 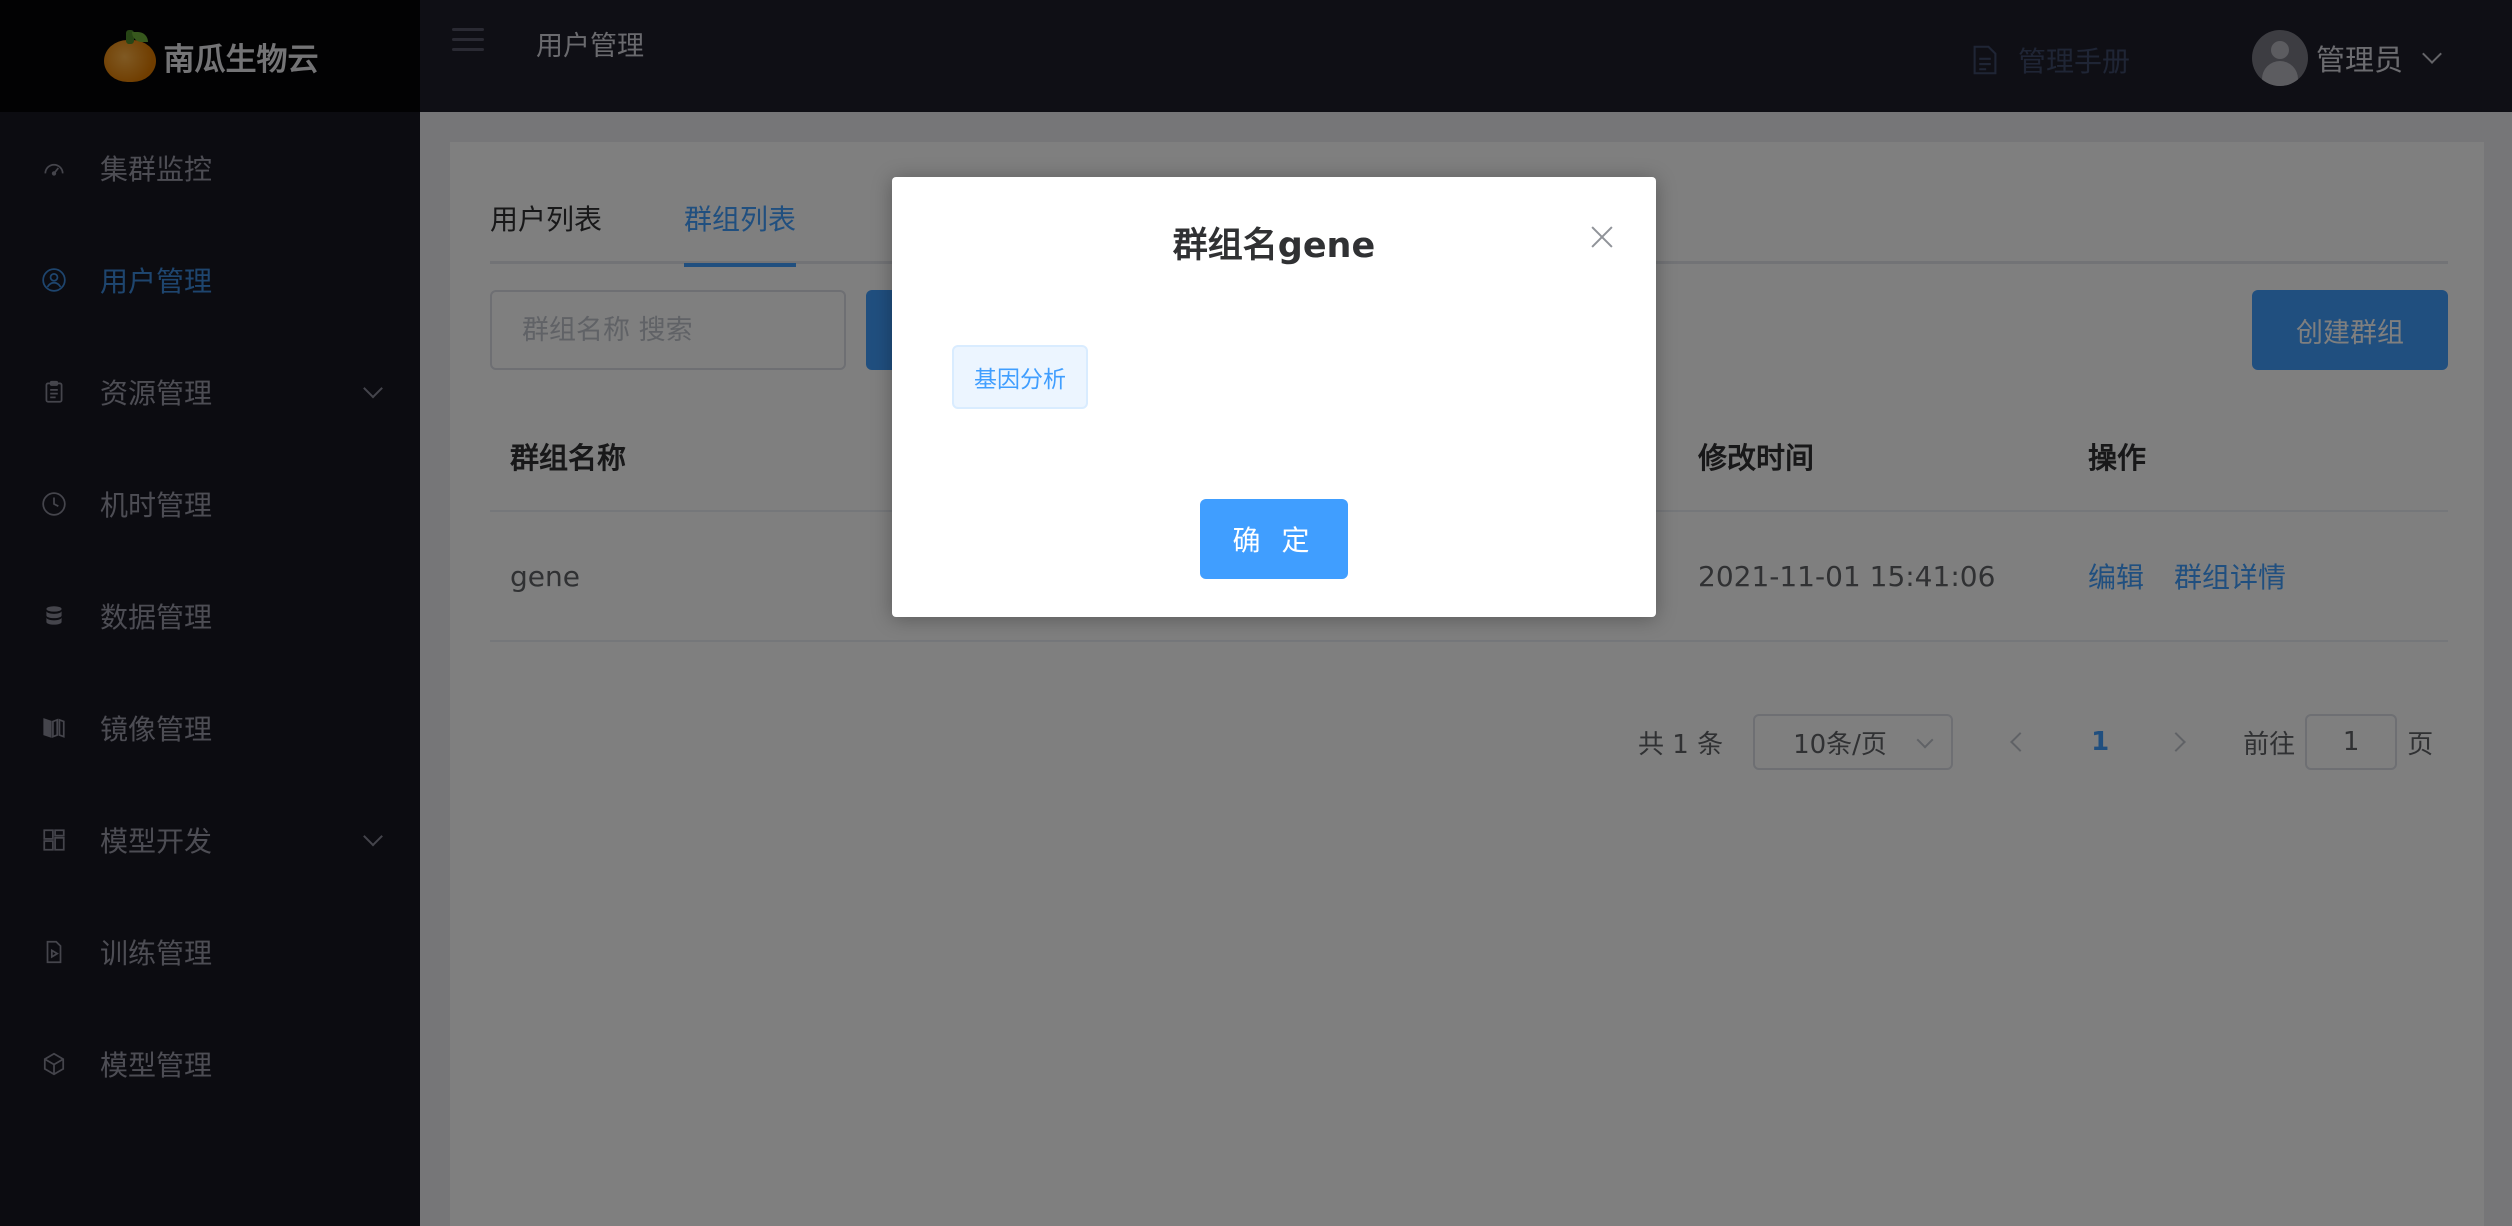 I want to click on close-icon, so click(x=1602, y=237).